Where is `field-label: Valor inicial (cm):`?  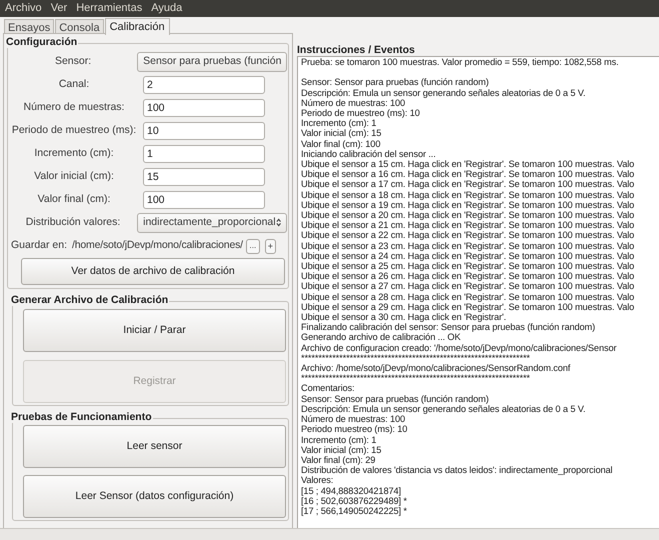
field-label: Valor inicial (cm): is located at coordinates (74, 176).